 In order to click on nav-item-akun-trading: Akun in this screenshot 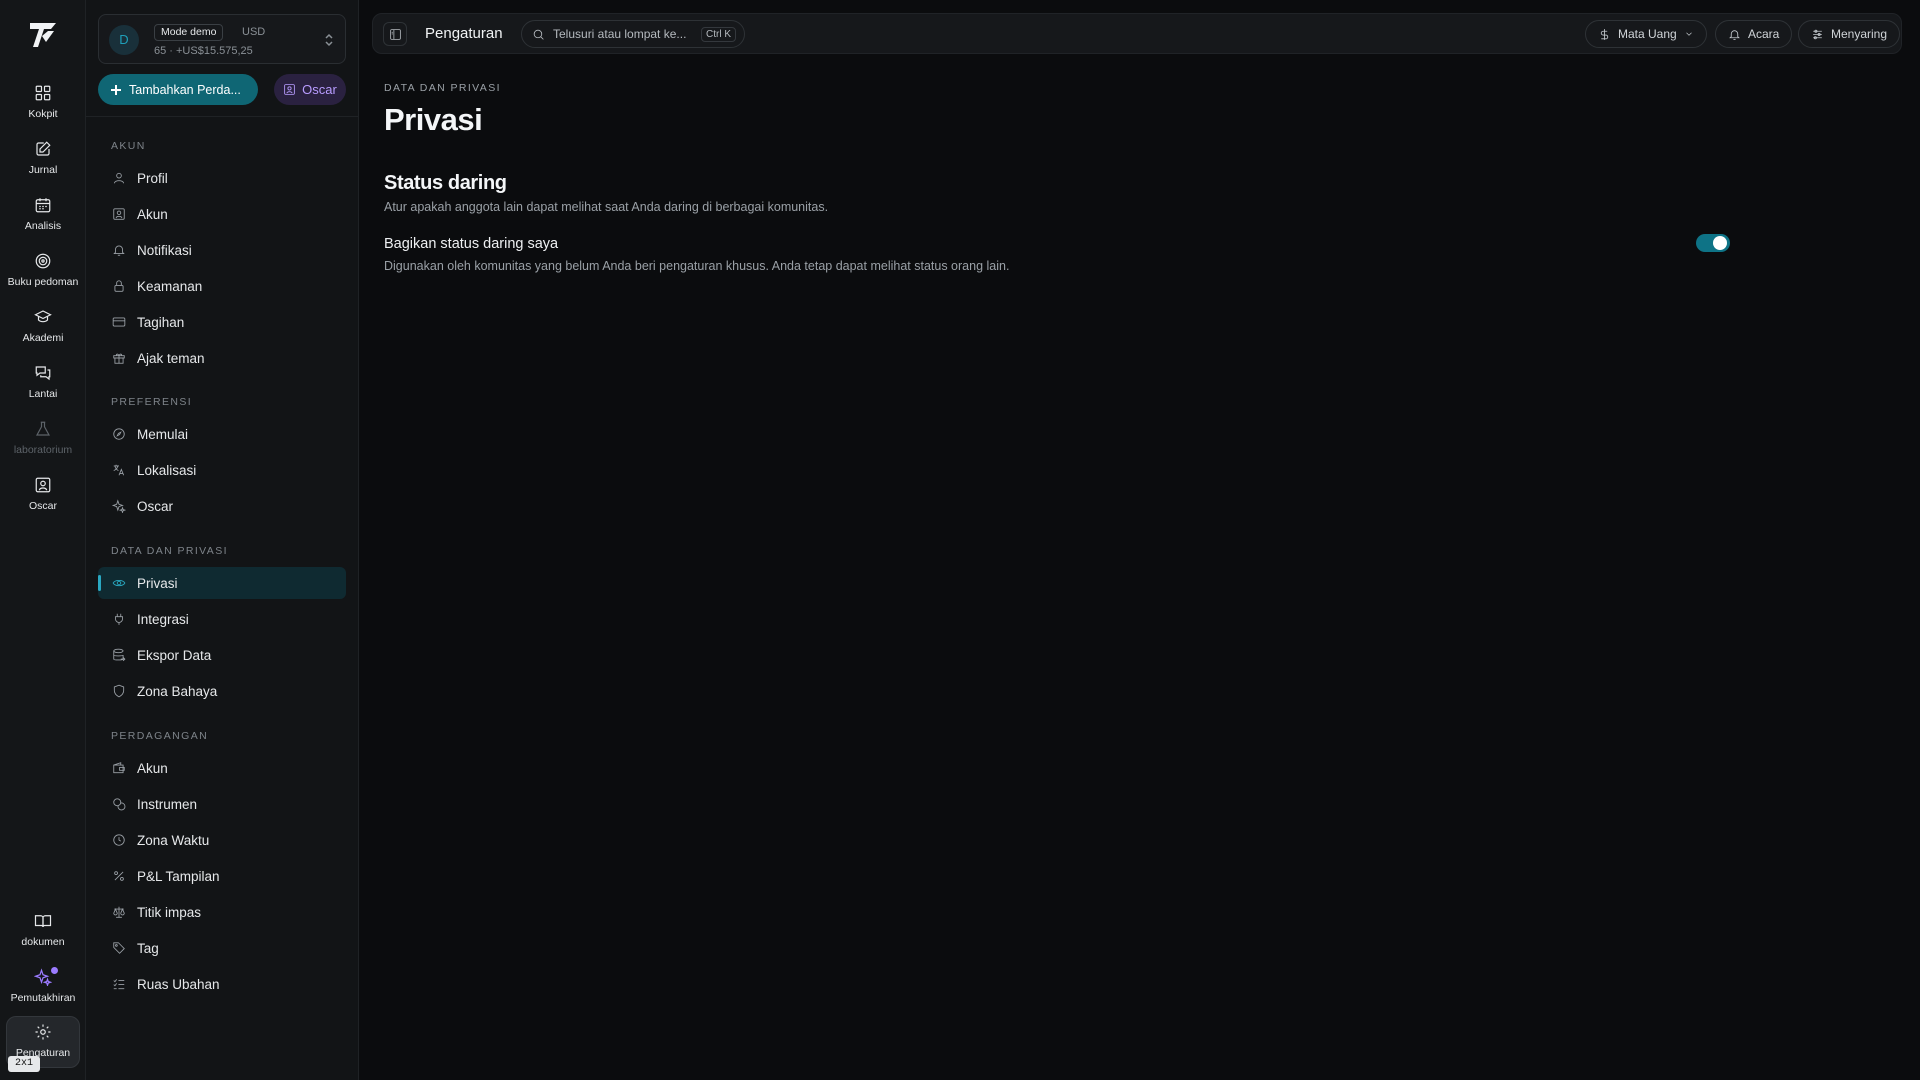, I will do `click(222, 768)`.